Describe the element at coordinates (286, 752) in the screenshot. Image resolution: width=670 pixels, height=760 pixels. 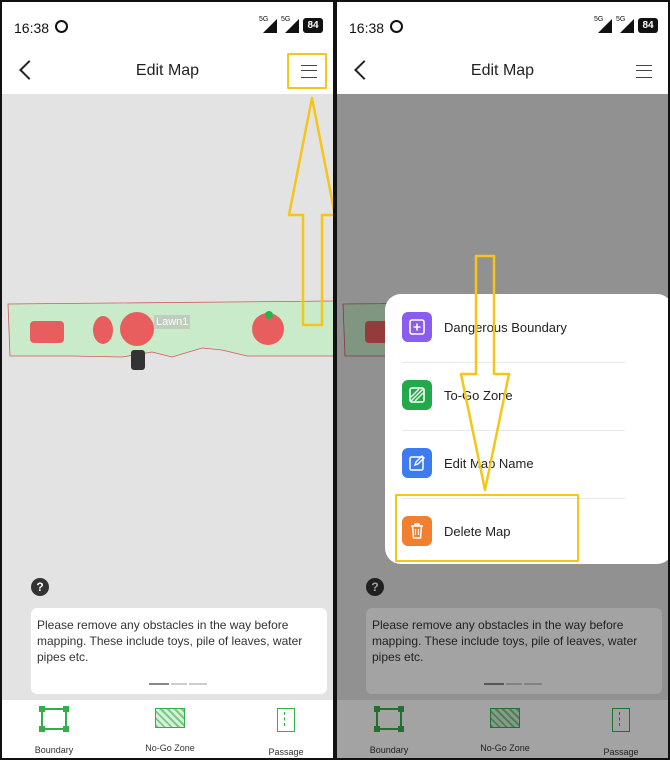
I see `tool-label: Passage` at that location.